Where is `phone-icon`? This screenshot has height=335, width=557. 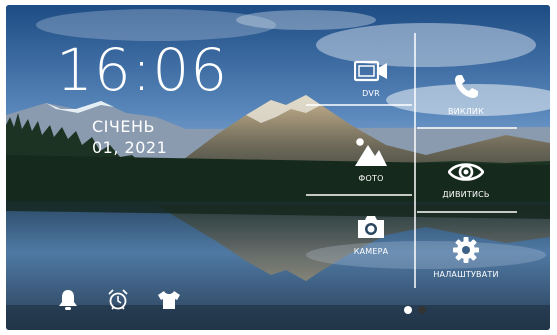
phone-icon is located at coordinates (466, 89).